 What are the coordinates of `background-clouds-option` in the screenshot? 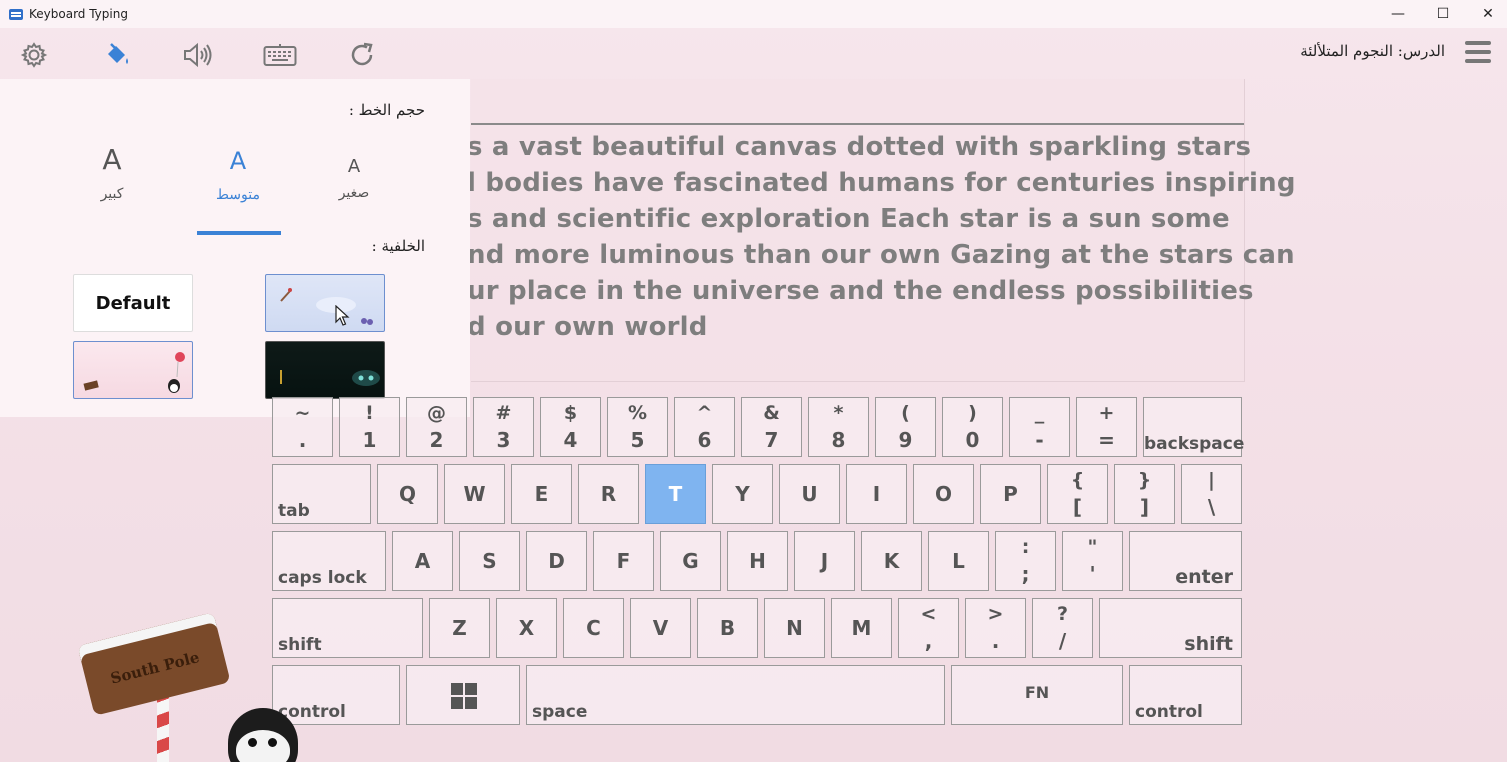 It's located at (325, 303).